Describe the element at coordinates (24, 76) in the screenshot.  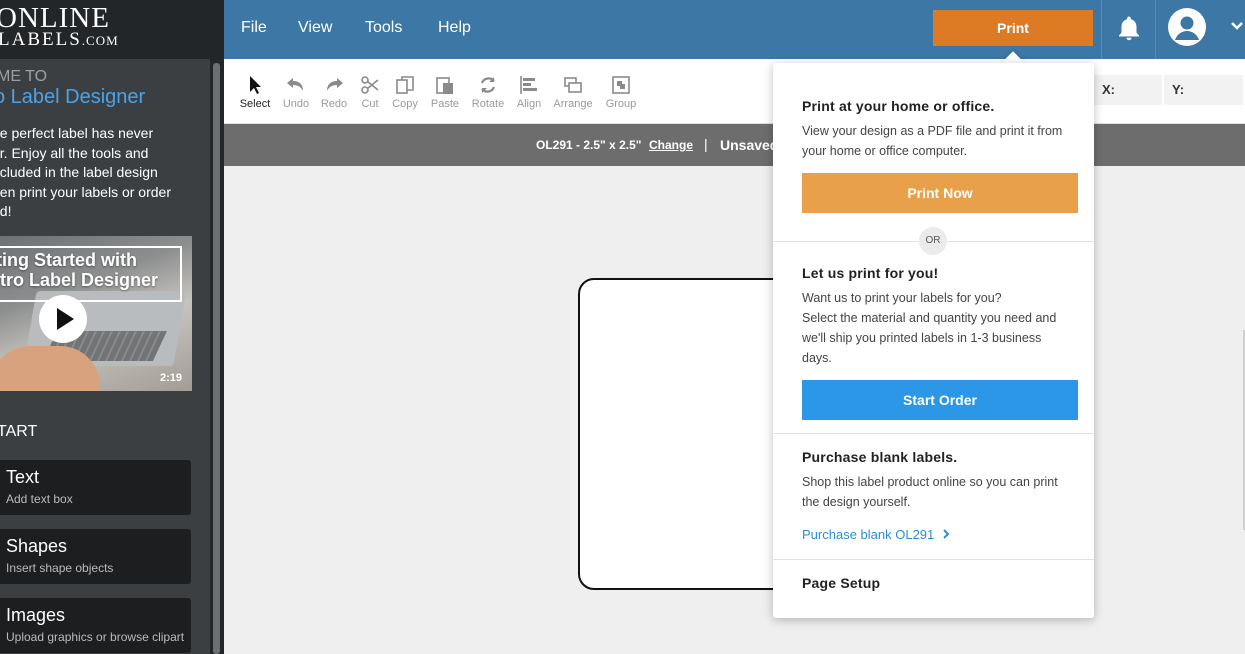
I see `welcome-heading-small: ME TO` at that location.